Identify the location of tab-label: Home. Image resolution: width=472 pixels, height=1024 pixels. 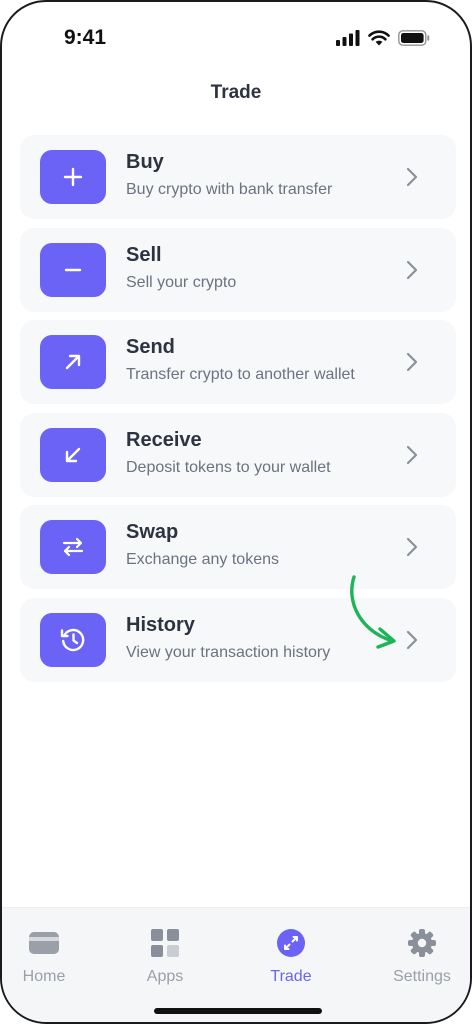
(44, 976).